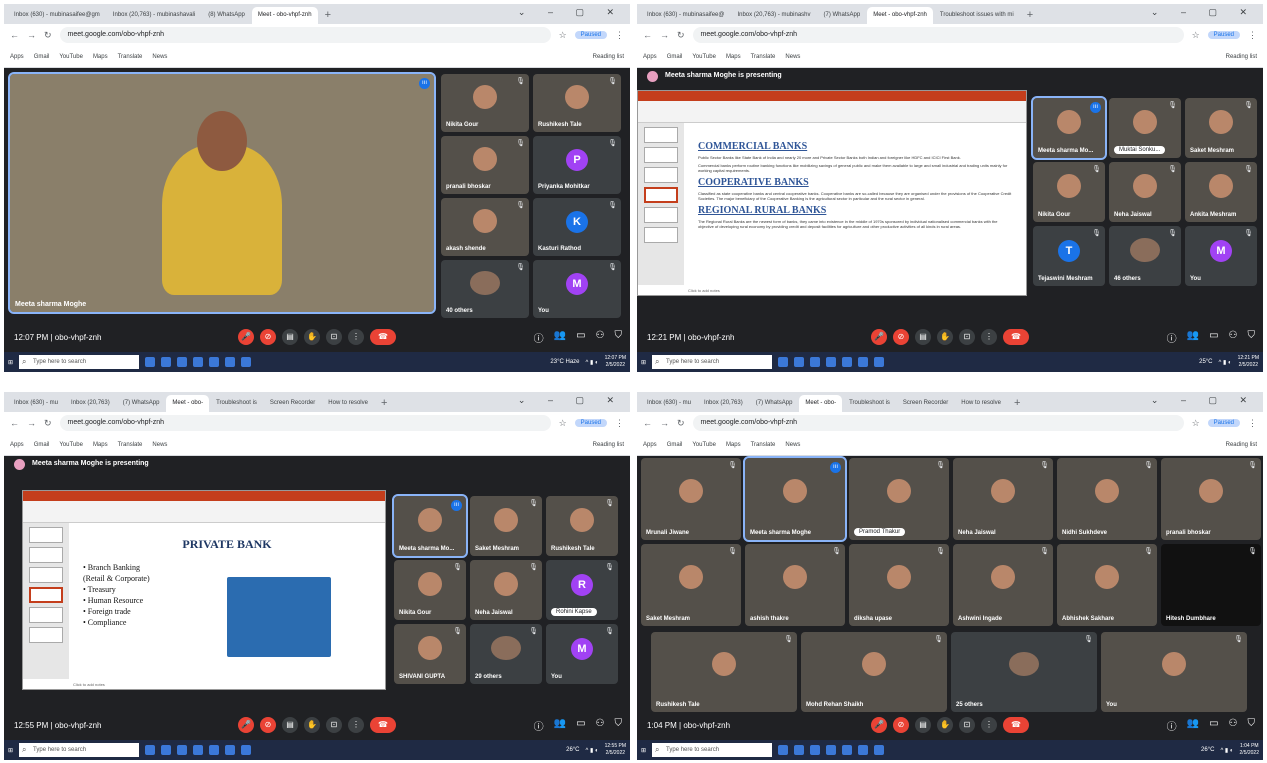 This screenshot has width=1267, height=763. I want to click on url-field: meet.google.com/obo-vhpf-znh, so click(305, 35).